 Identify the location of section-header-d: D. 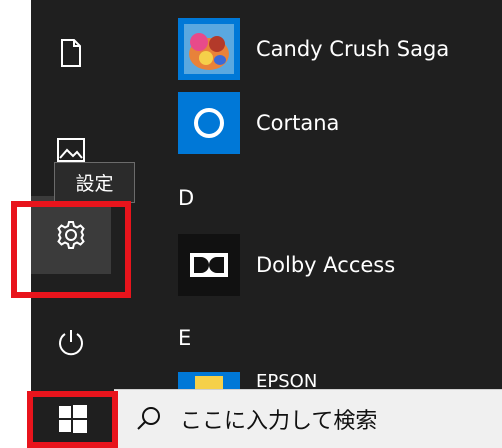
(186, 198).